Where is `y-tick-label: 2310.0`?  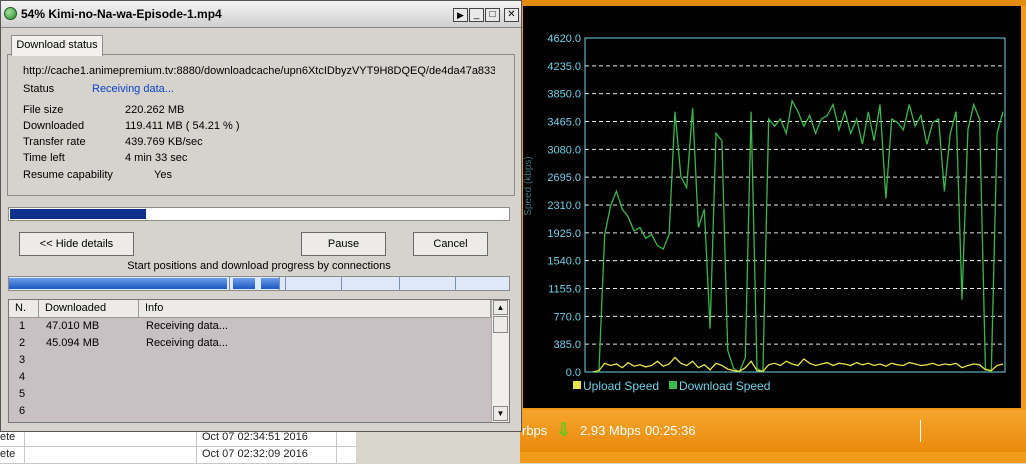
y-tick-label: 2310.0 is located at coordinates (564, 206).